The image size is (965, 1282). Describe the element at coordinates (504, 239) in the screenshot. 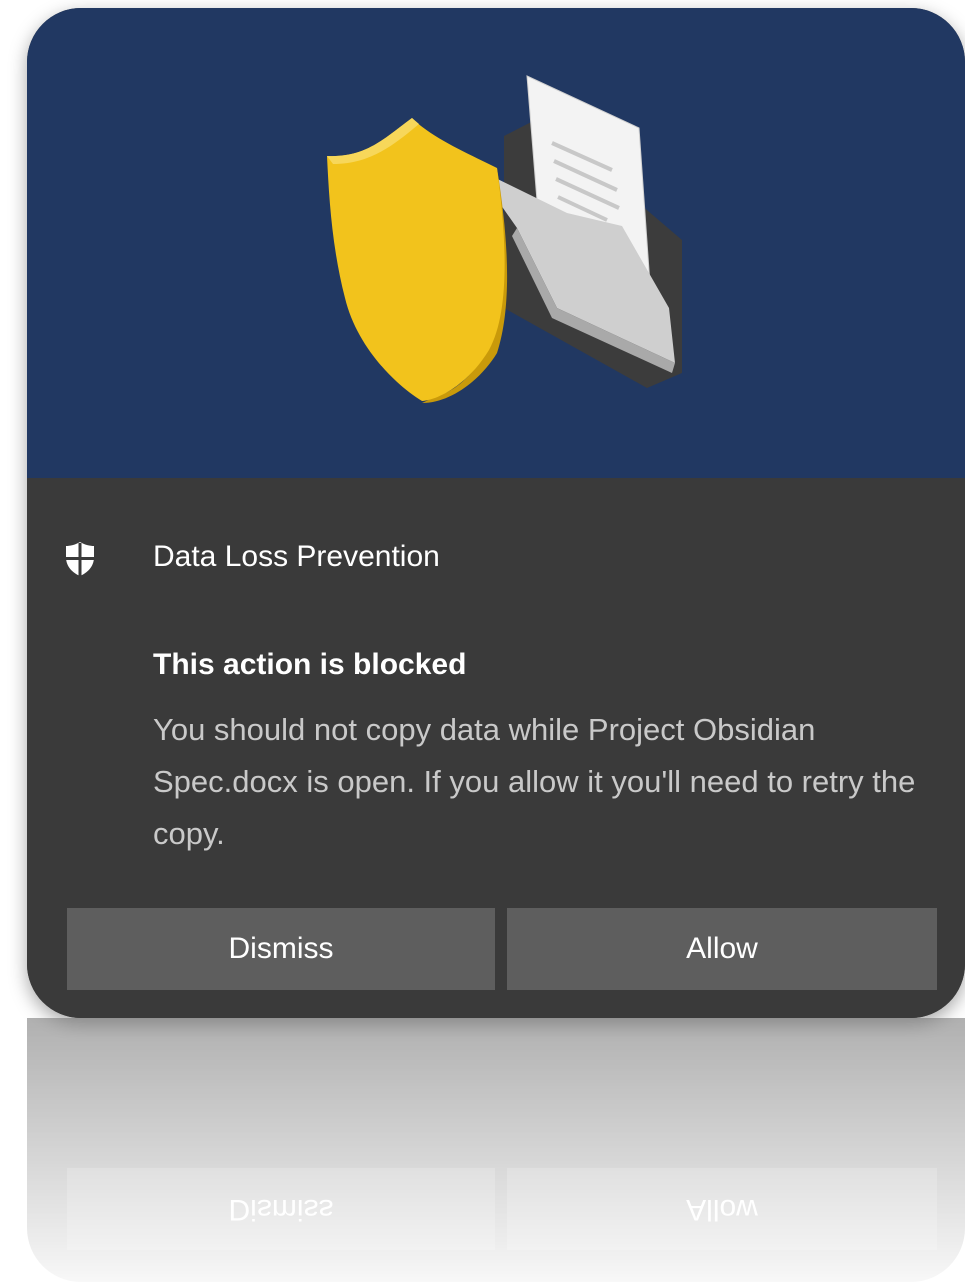

I see `shield-folder-illustration` at that location.